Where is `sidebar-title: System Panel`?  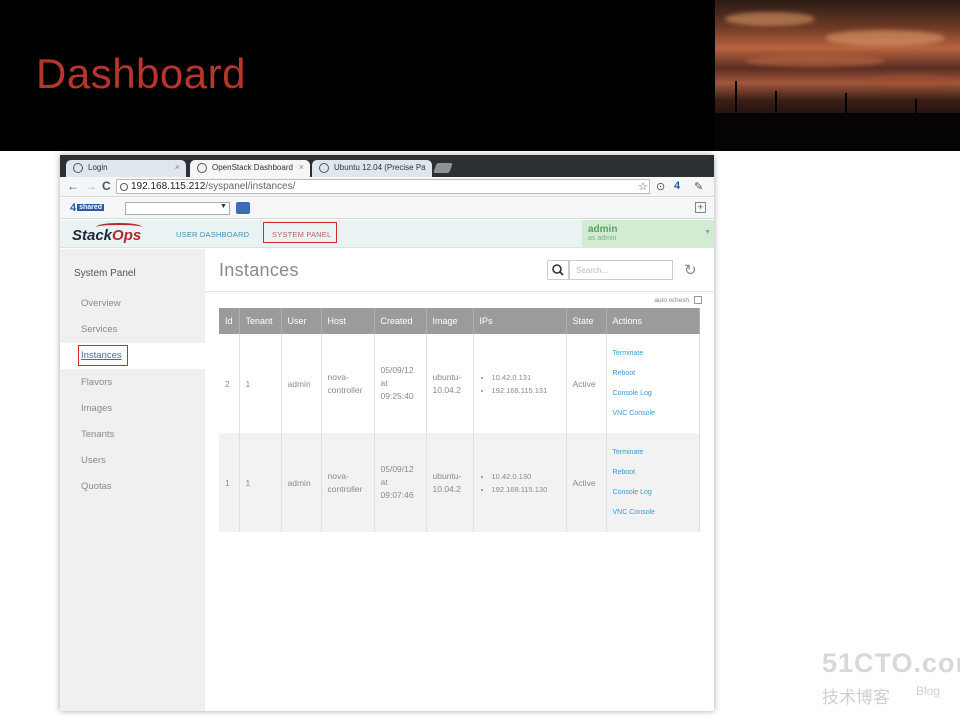 sidebar-title: System Panel is located at coordinates (105, 273).